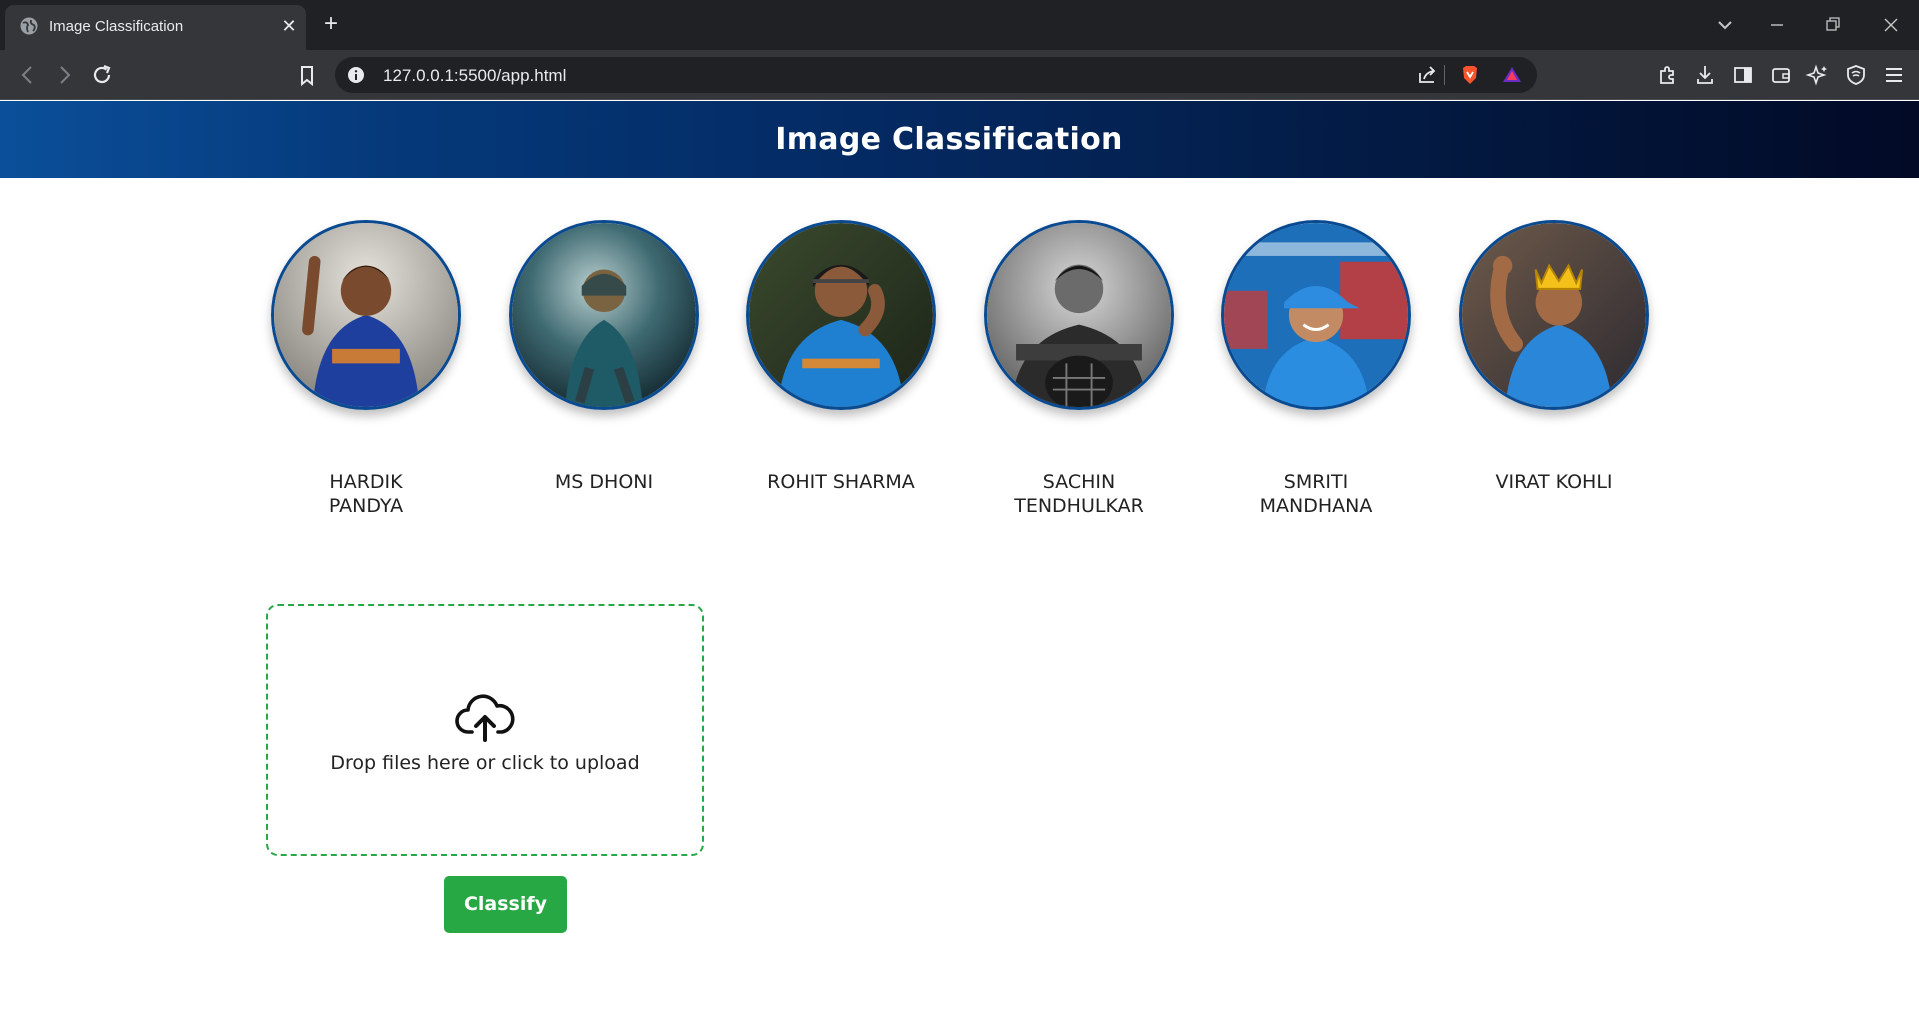 The height and width of the screenshot is (1012, 1919). What do you see at coordinates (949, 139) in the screenshot?
I see `page-title: Image Classification` at bounding box center [949, 139].